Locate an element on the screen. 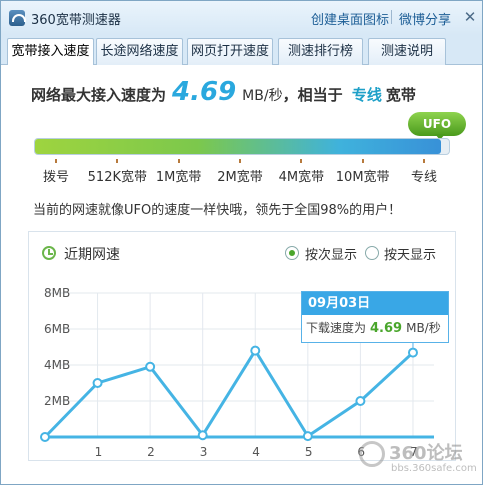 This screenshot has height=485, width=483. speed-tooltip: 09月03日 下载速度为 4.69 MB/秒 is located at coordinates (375, 317).